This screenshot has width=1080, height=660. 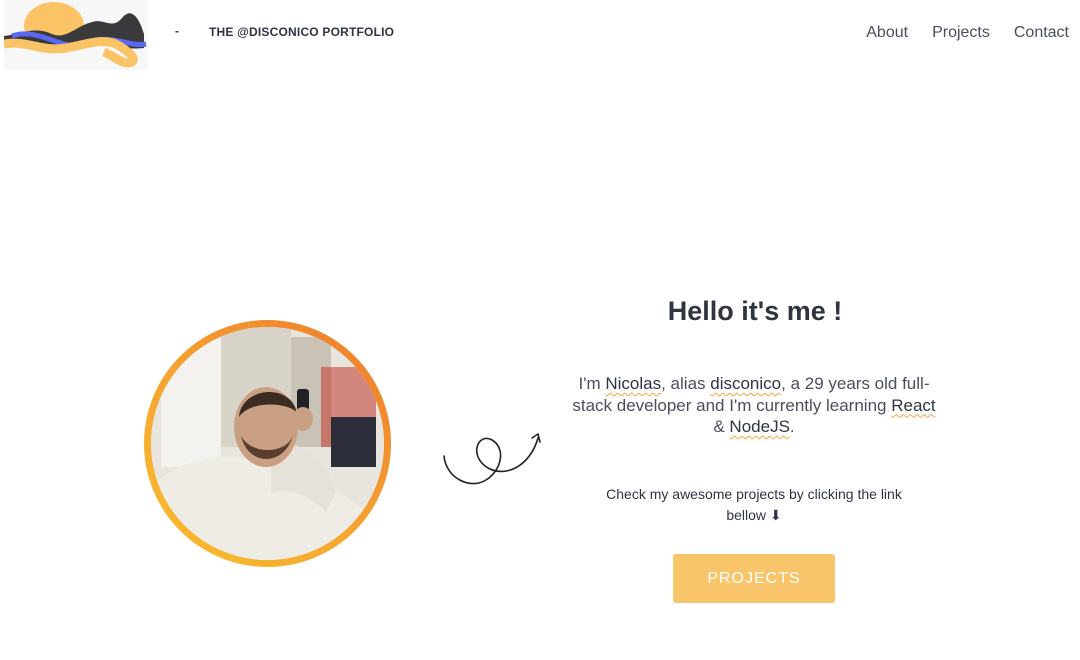 What do you see at coordinates (592, 383) in the screenshot?
I see `bio-fragment: I'm` at bounding box center [592, 383].